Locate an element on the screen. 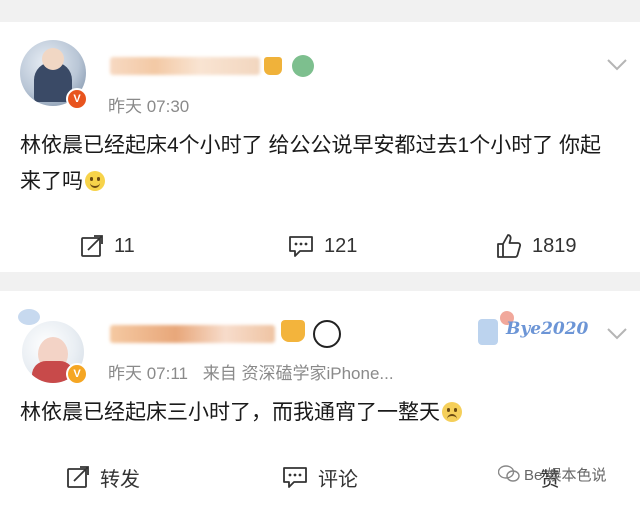  sad-emoji-icon is located at coordinates (452, 412).